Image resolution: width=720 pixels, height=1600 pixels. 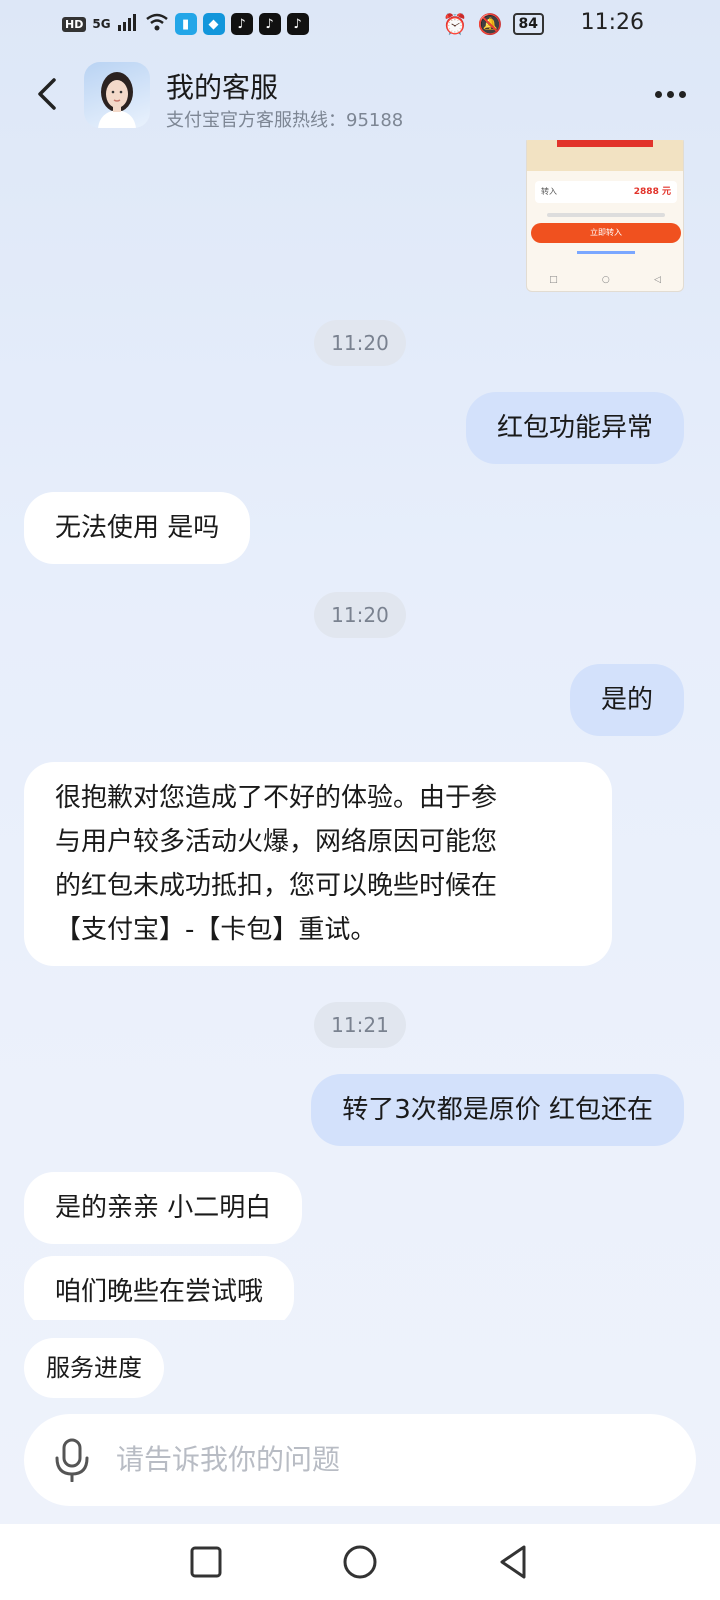 I want to click on timestamp: 11:21, so click(x=360, y=1025).